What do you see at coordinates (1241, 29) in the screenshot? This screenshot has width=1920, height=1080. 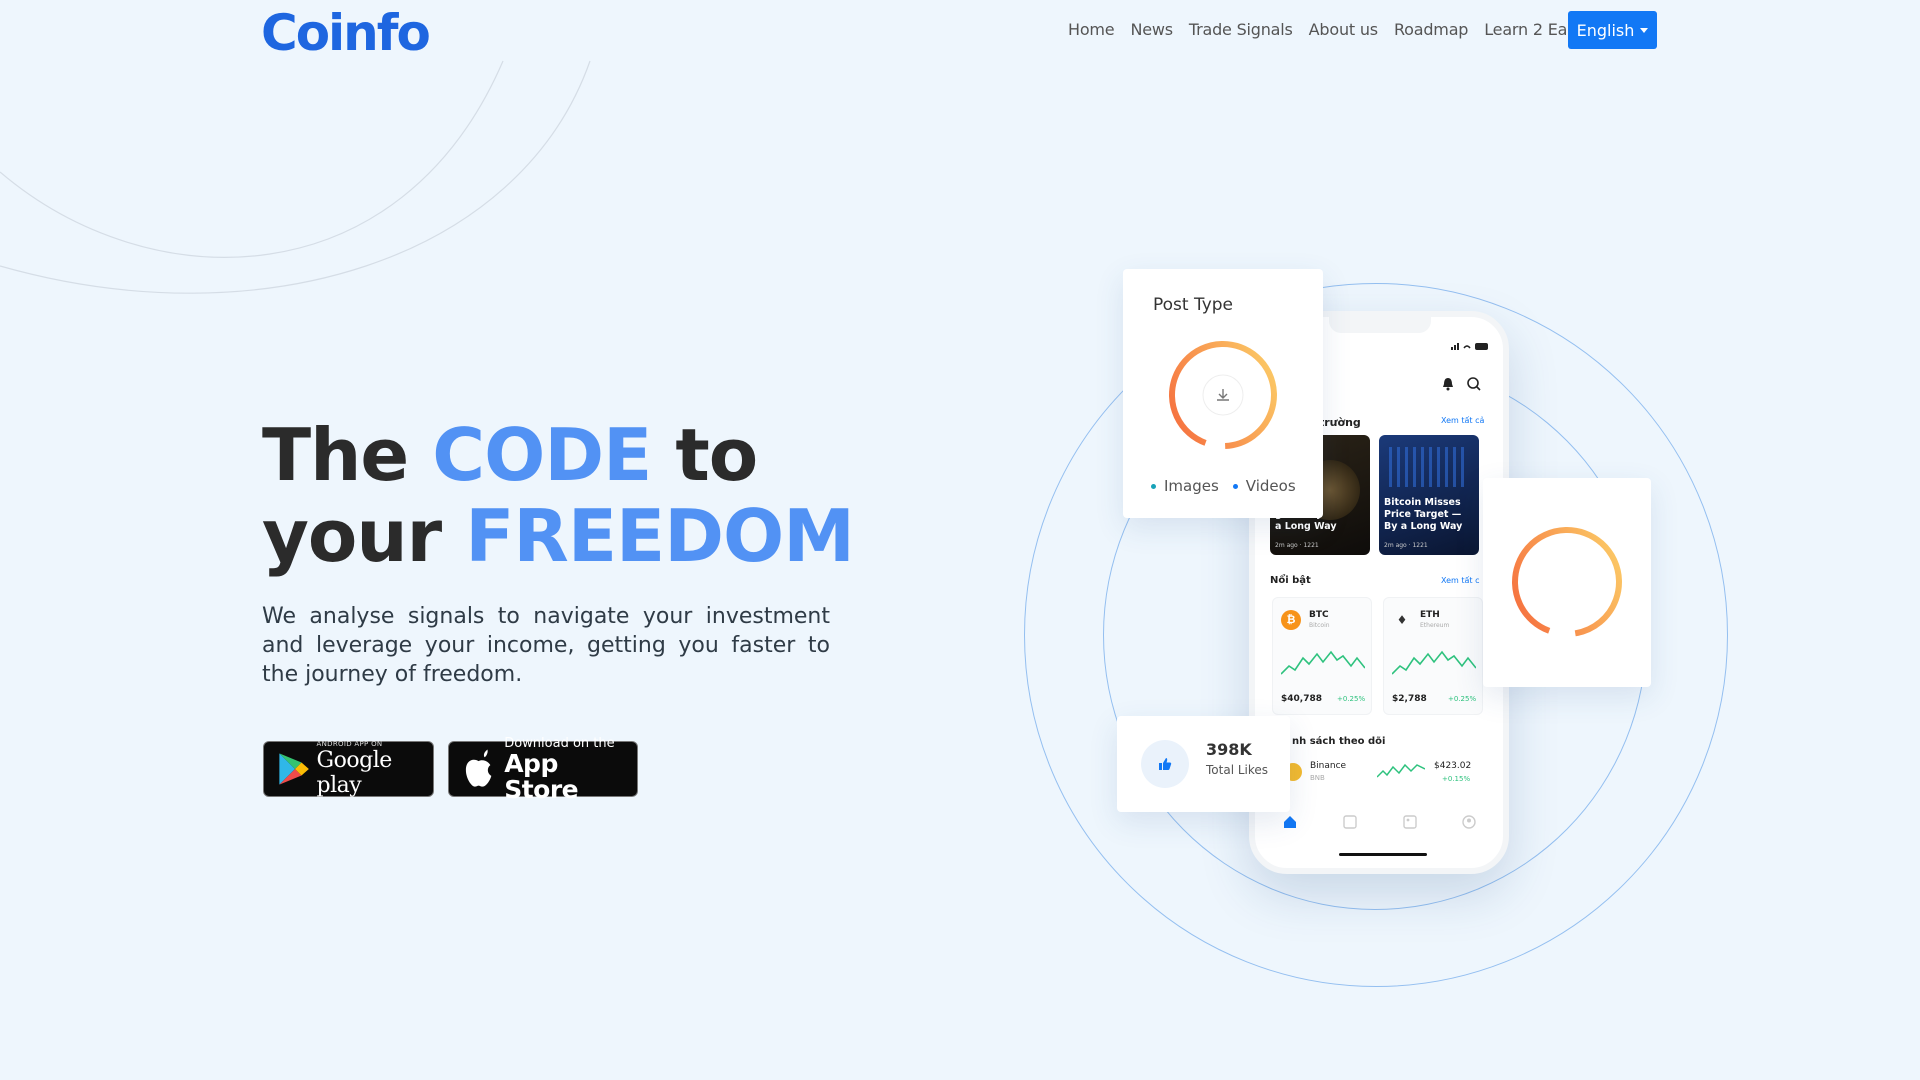 I see `nav-trade-signals: Trade Signals` at bounding box center [1241, 29].